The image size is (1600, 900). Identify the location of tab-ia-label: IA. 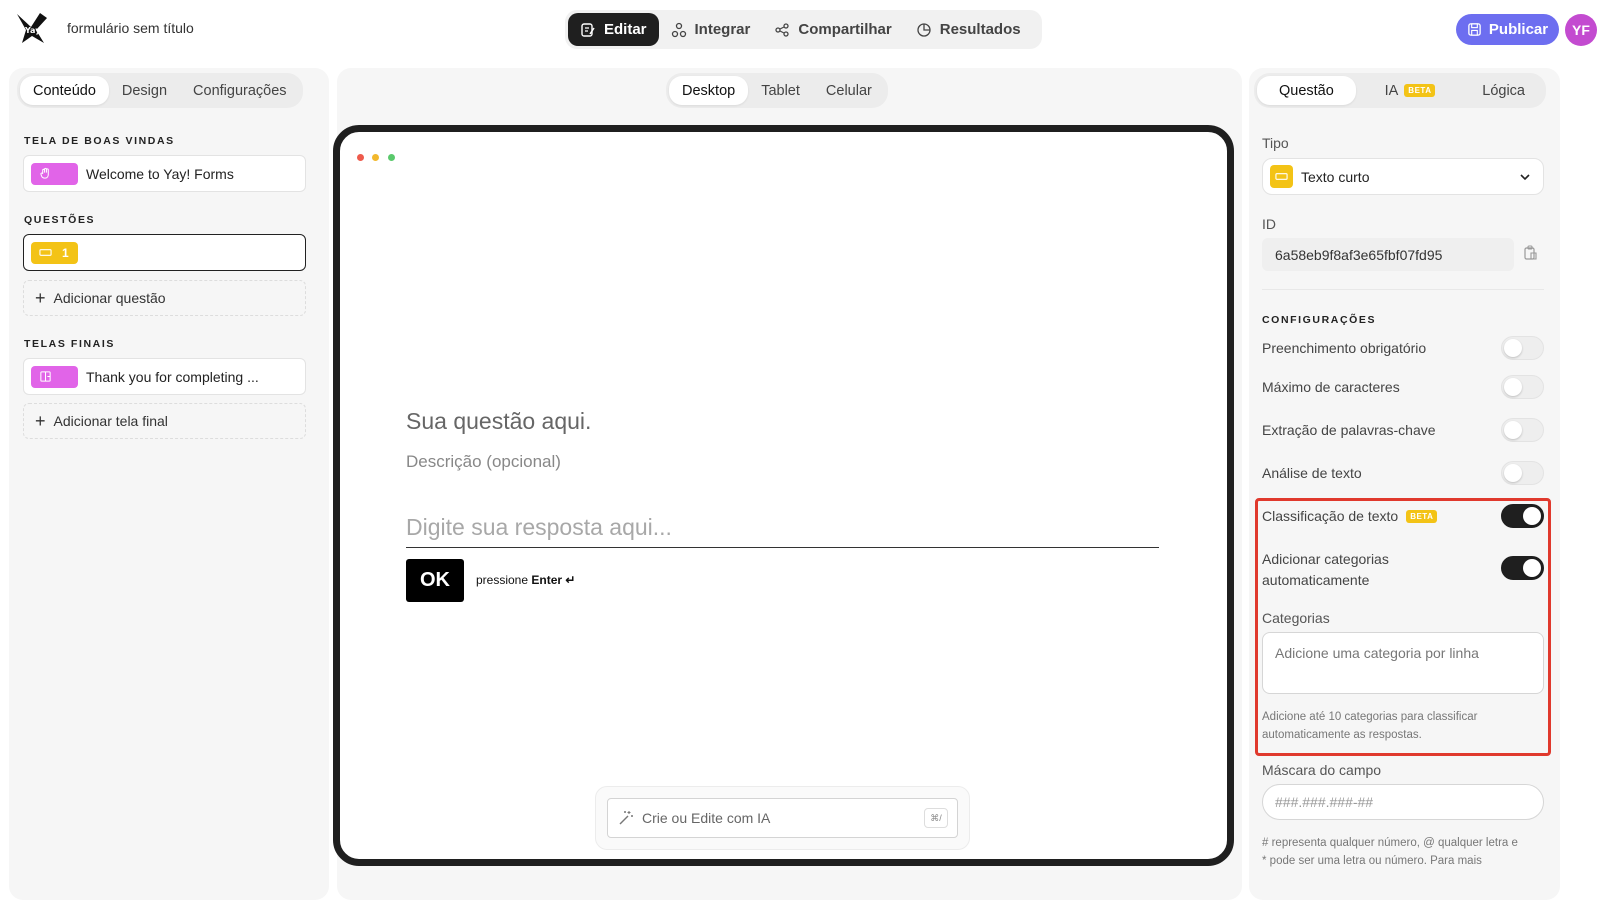
(1391, 90).